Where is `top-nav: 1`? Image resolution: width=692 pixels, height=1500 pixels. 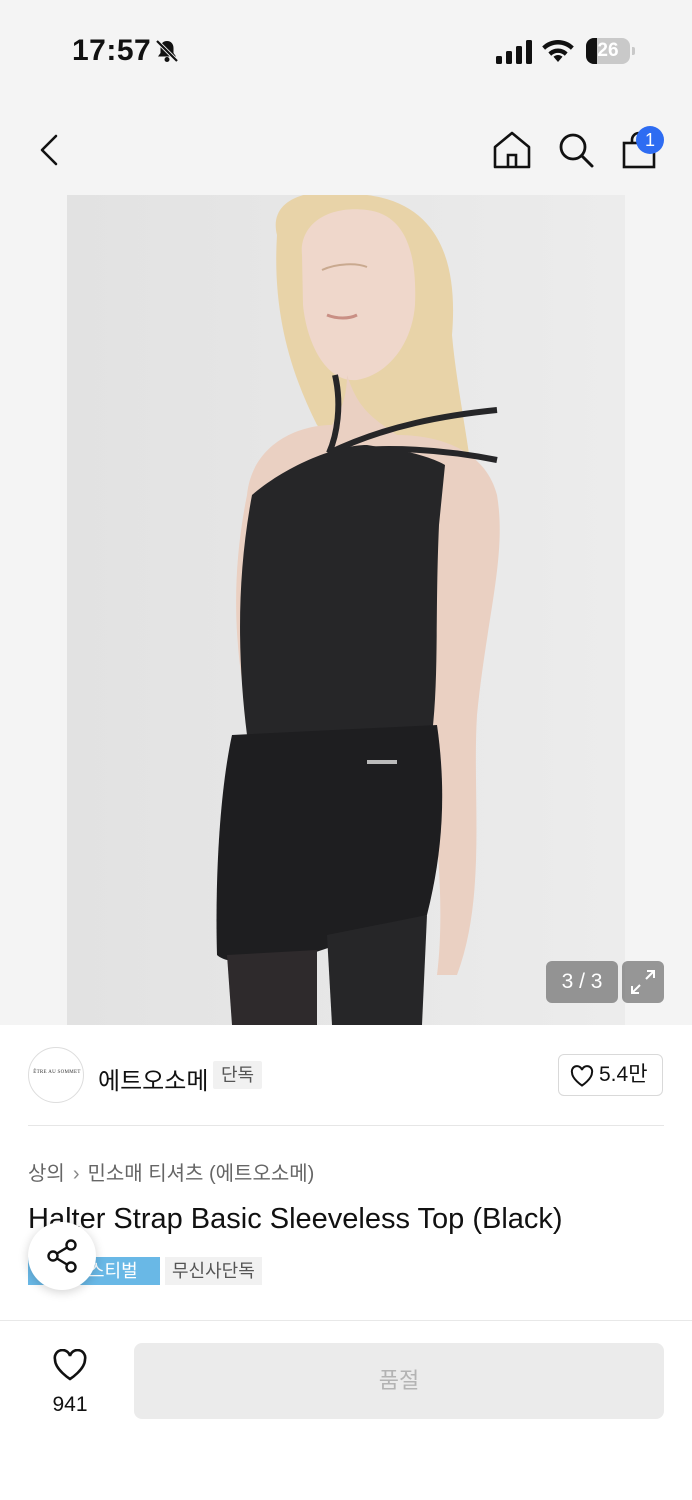 top-nav: 1 is located at coordinates (346, 150).